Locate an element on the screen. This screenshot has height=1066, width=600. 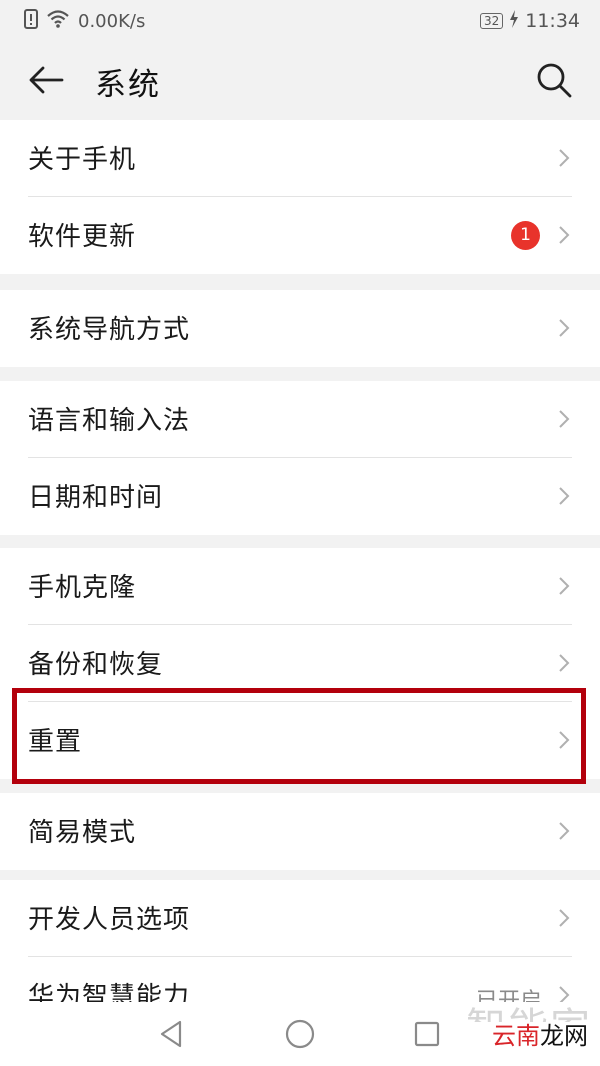
settings-group-3: 语言和输入法 日期和时间 is located at coordinates (300, 458).